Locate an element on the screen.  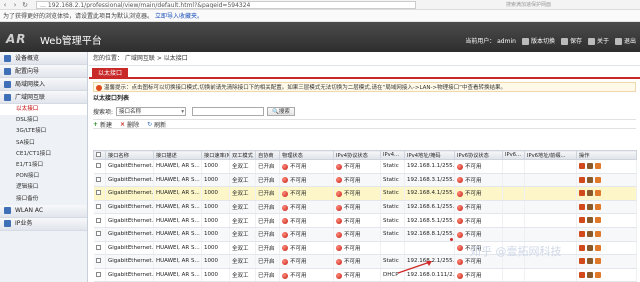
sidebar-item-overview: 设备概览 is located at coordinates (43, 58).